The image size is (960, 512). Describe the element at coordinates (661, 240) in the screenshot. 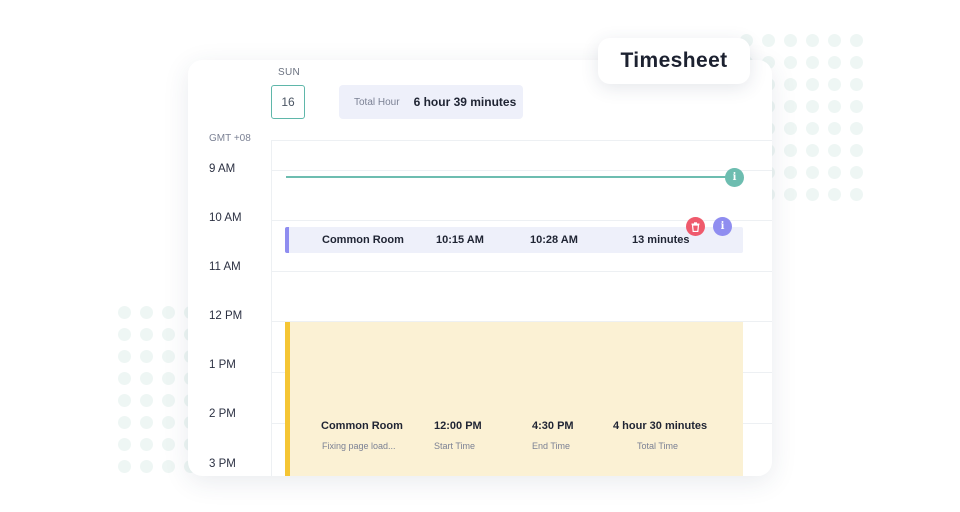

I see `entry-total-time: 13 minutes` at that location.